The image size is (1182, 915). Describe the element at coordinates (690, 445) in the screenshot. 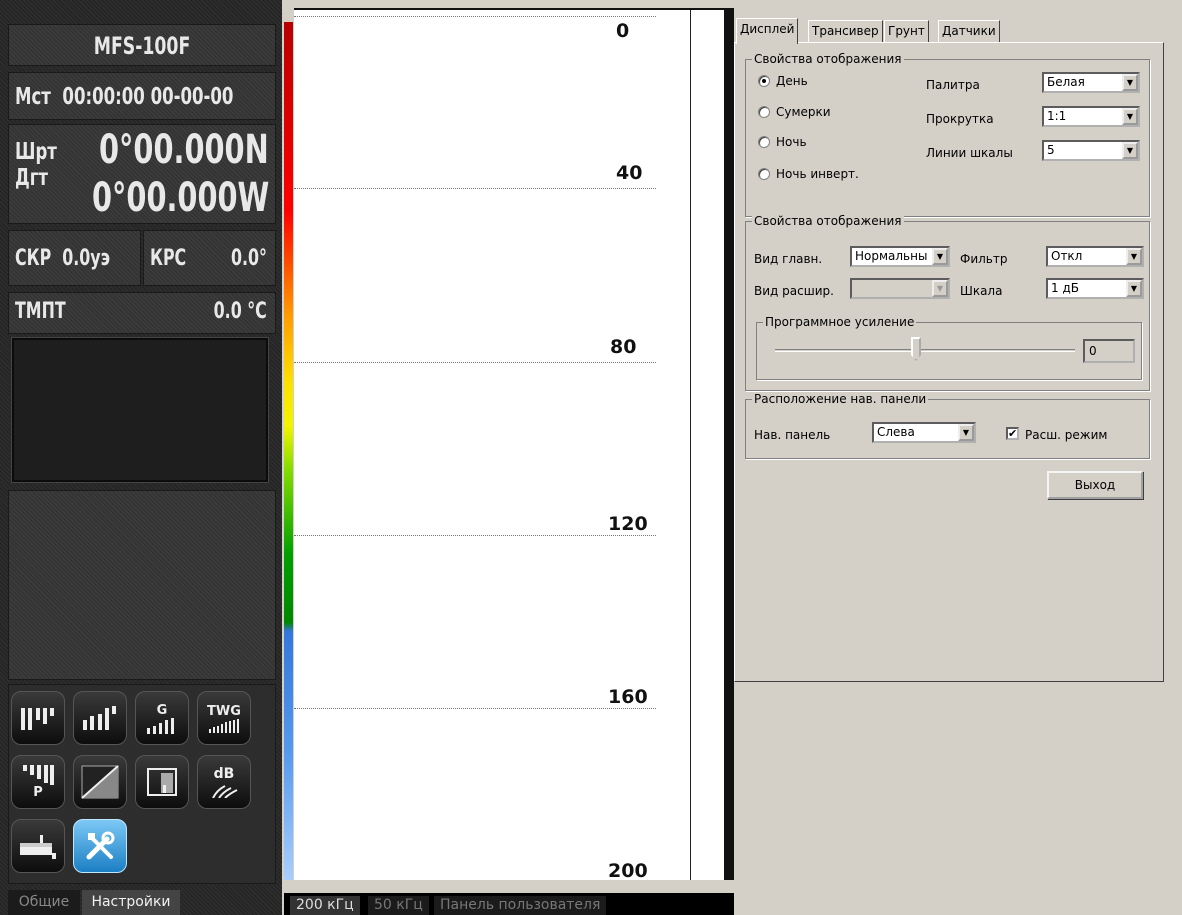

I see `scale-line` at that location.